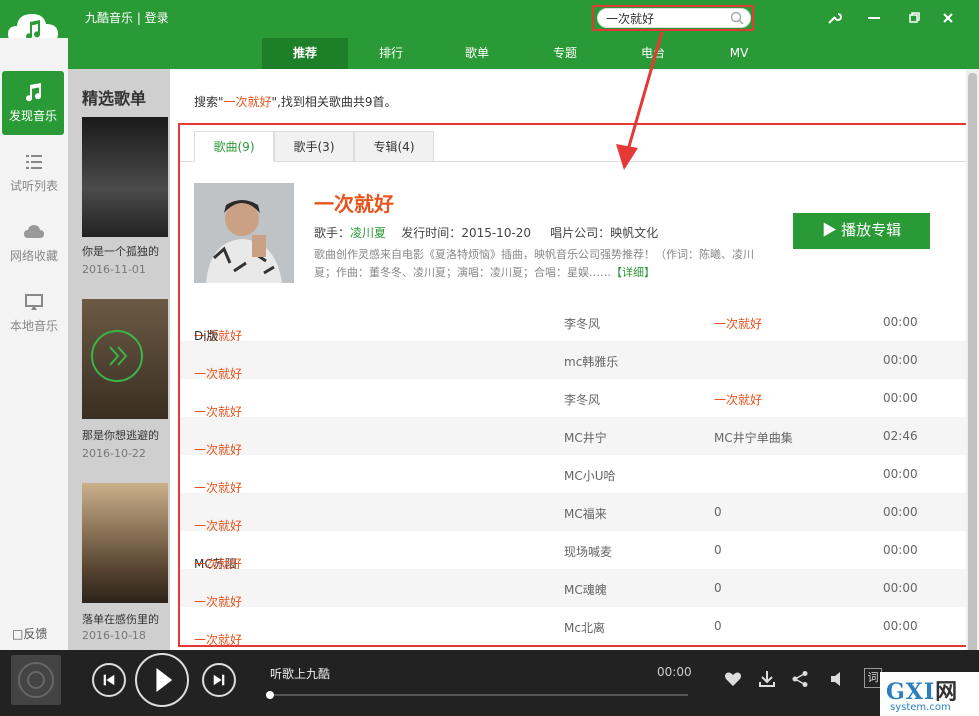  Describe the element at coordinates (114, 635) in the screenshot. I see `playlist-date: 2016-10-18` at that location.